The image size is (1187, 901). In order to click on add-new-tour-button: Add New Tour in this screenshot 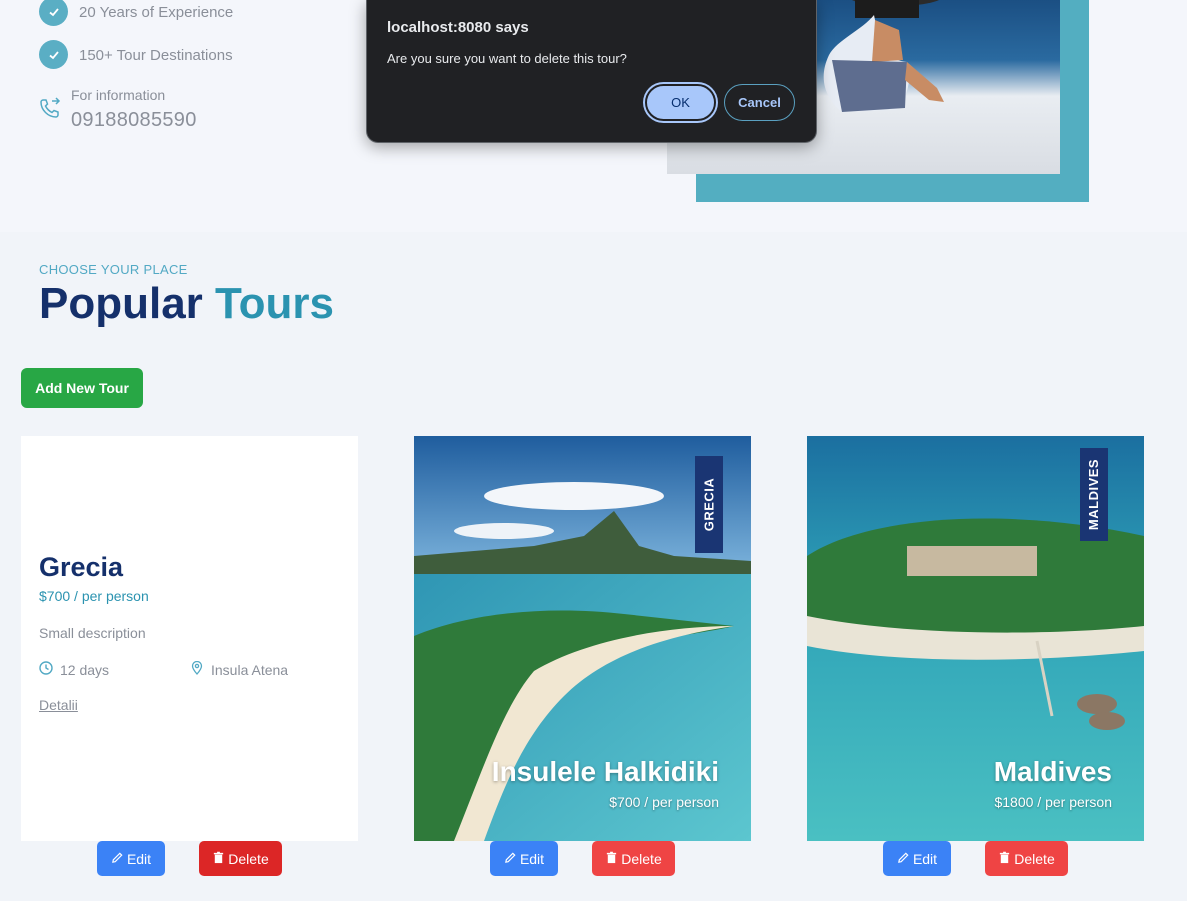, I will do `click(82, 388)`.